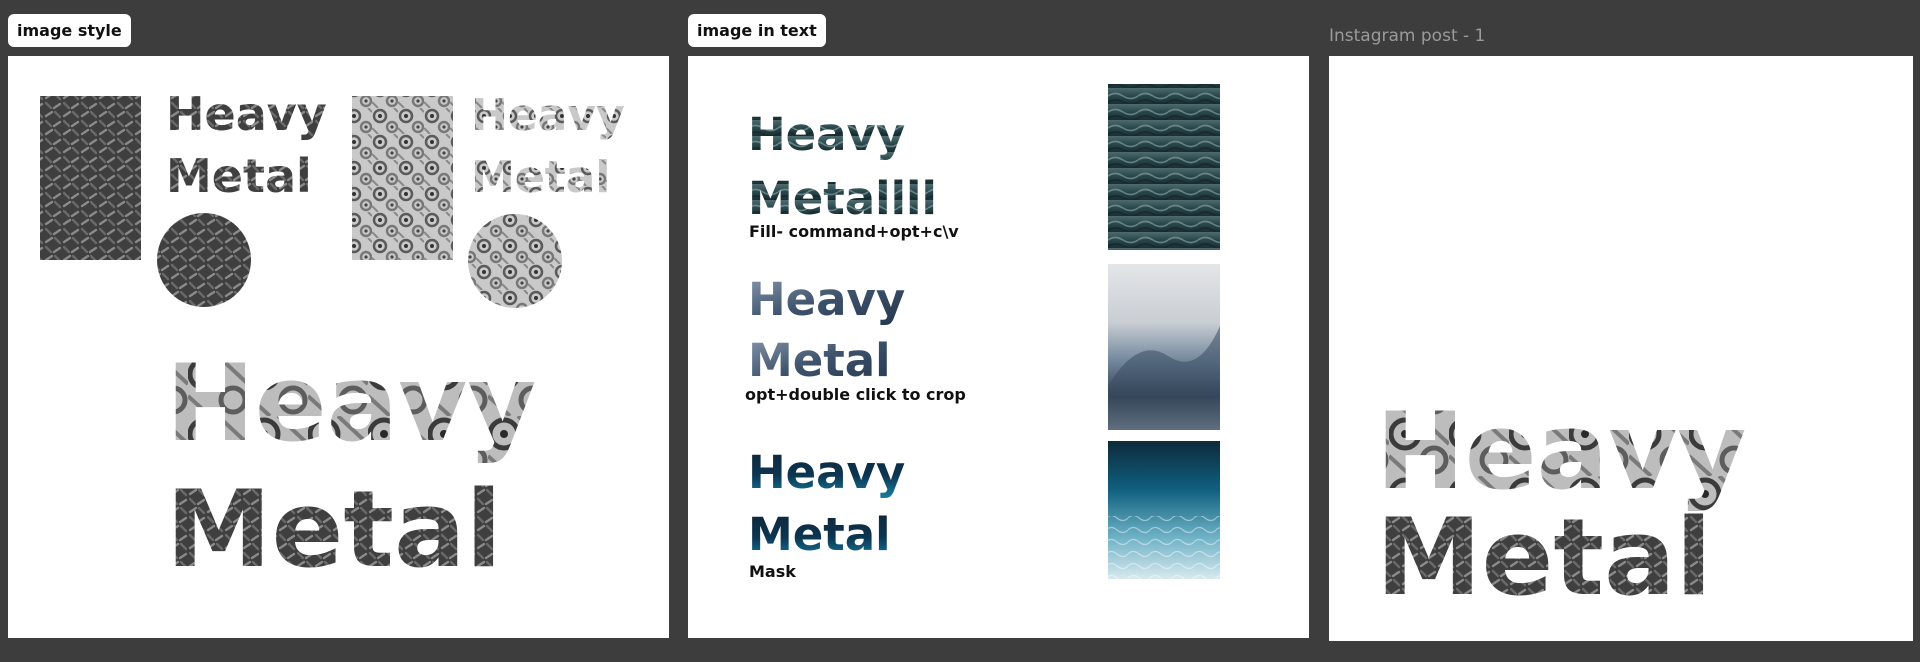 This screenshot has width=1920, height=662. Describe the element at coordinates (1544, 557) in the screenshot. I see `post-metal-text: Metal` at that location.